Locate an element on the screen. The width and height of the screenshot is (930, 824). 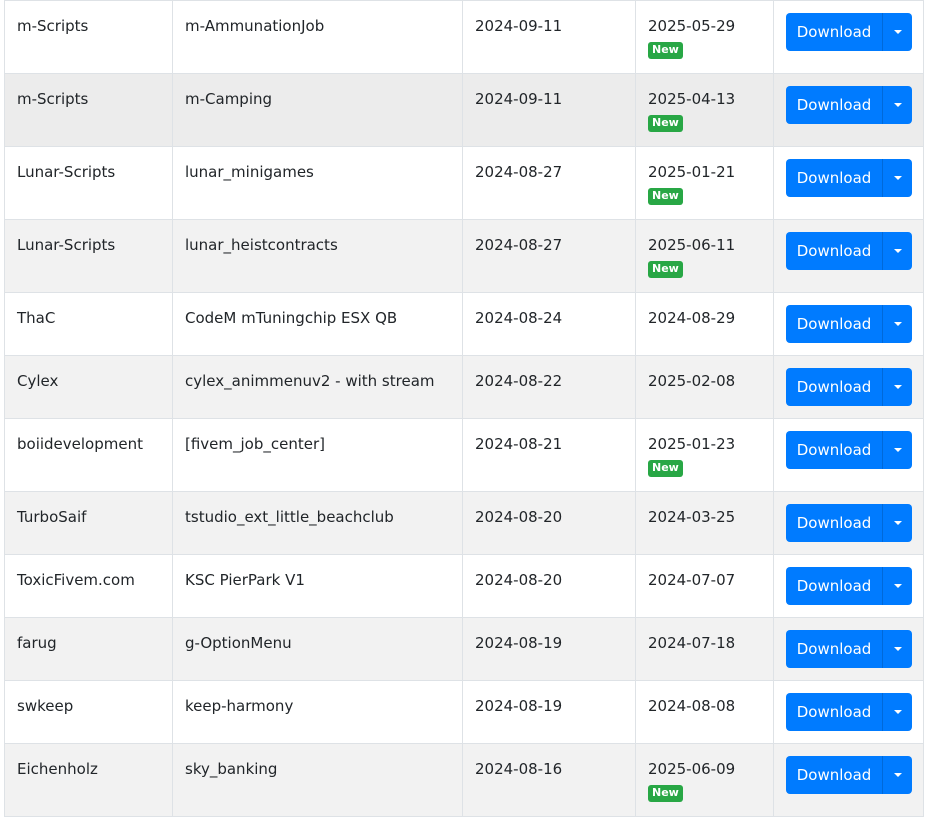
resource-name-cell: CodeM mTuningchip ESX QB is located at coordinates (317, 324).